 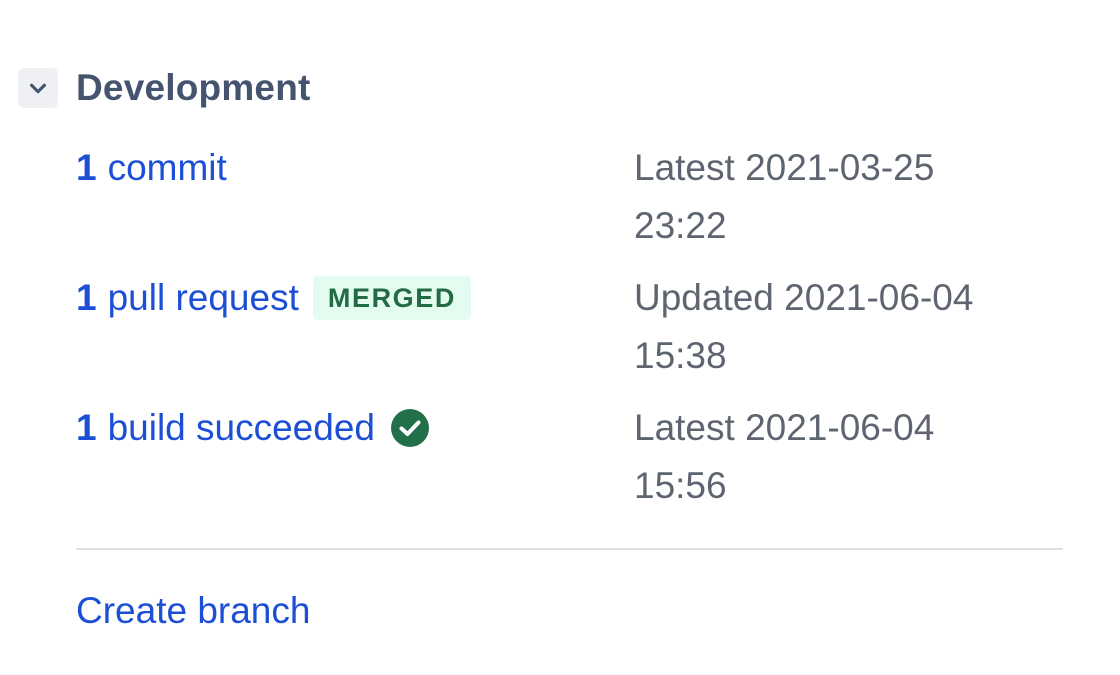 I want to click on commits-meta-line1: Latest 2021-03-25, so click(x=784, y=167).